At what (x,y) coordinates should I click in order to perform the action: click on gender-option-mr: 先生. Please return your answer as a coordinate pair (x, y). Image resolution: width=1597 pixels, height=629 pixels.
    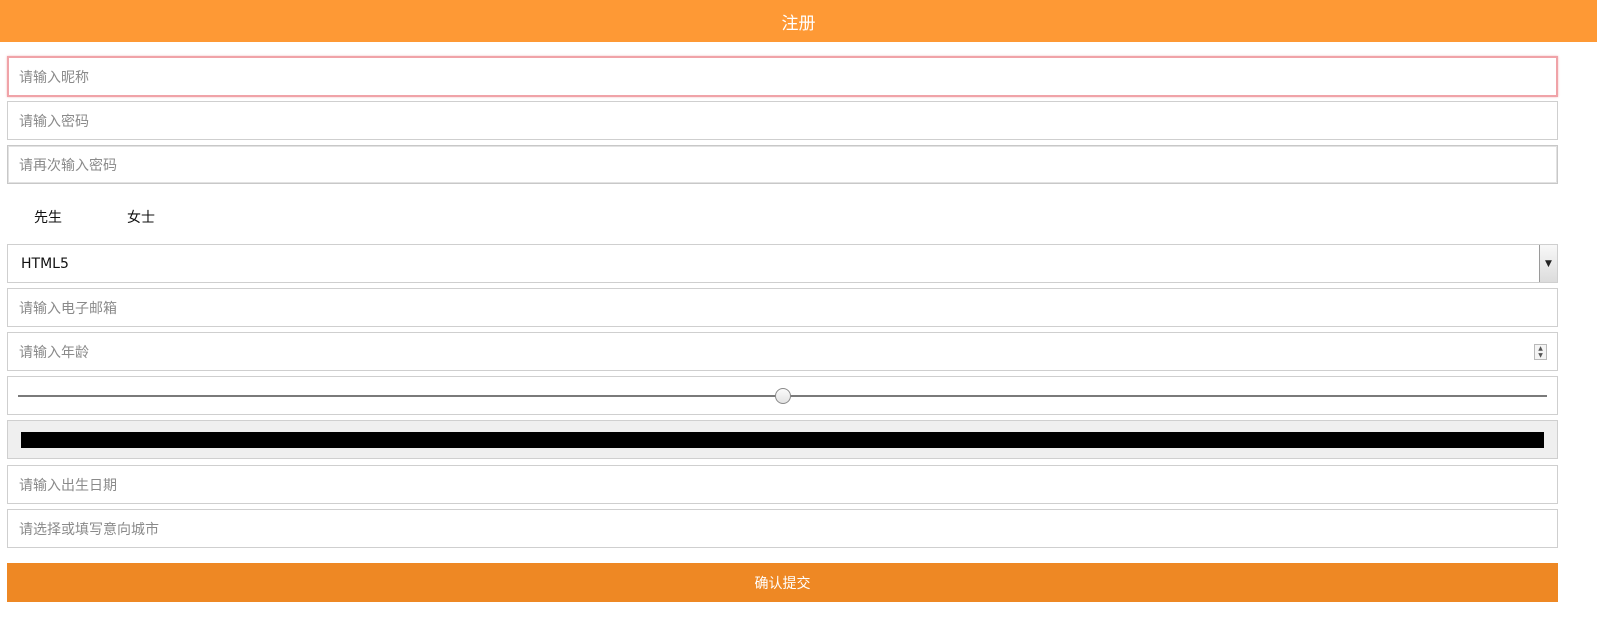
    Looking at the image, I should click on (48, 217).